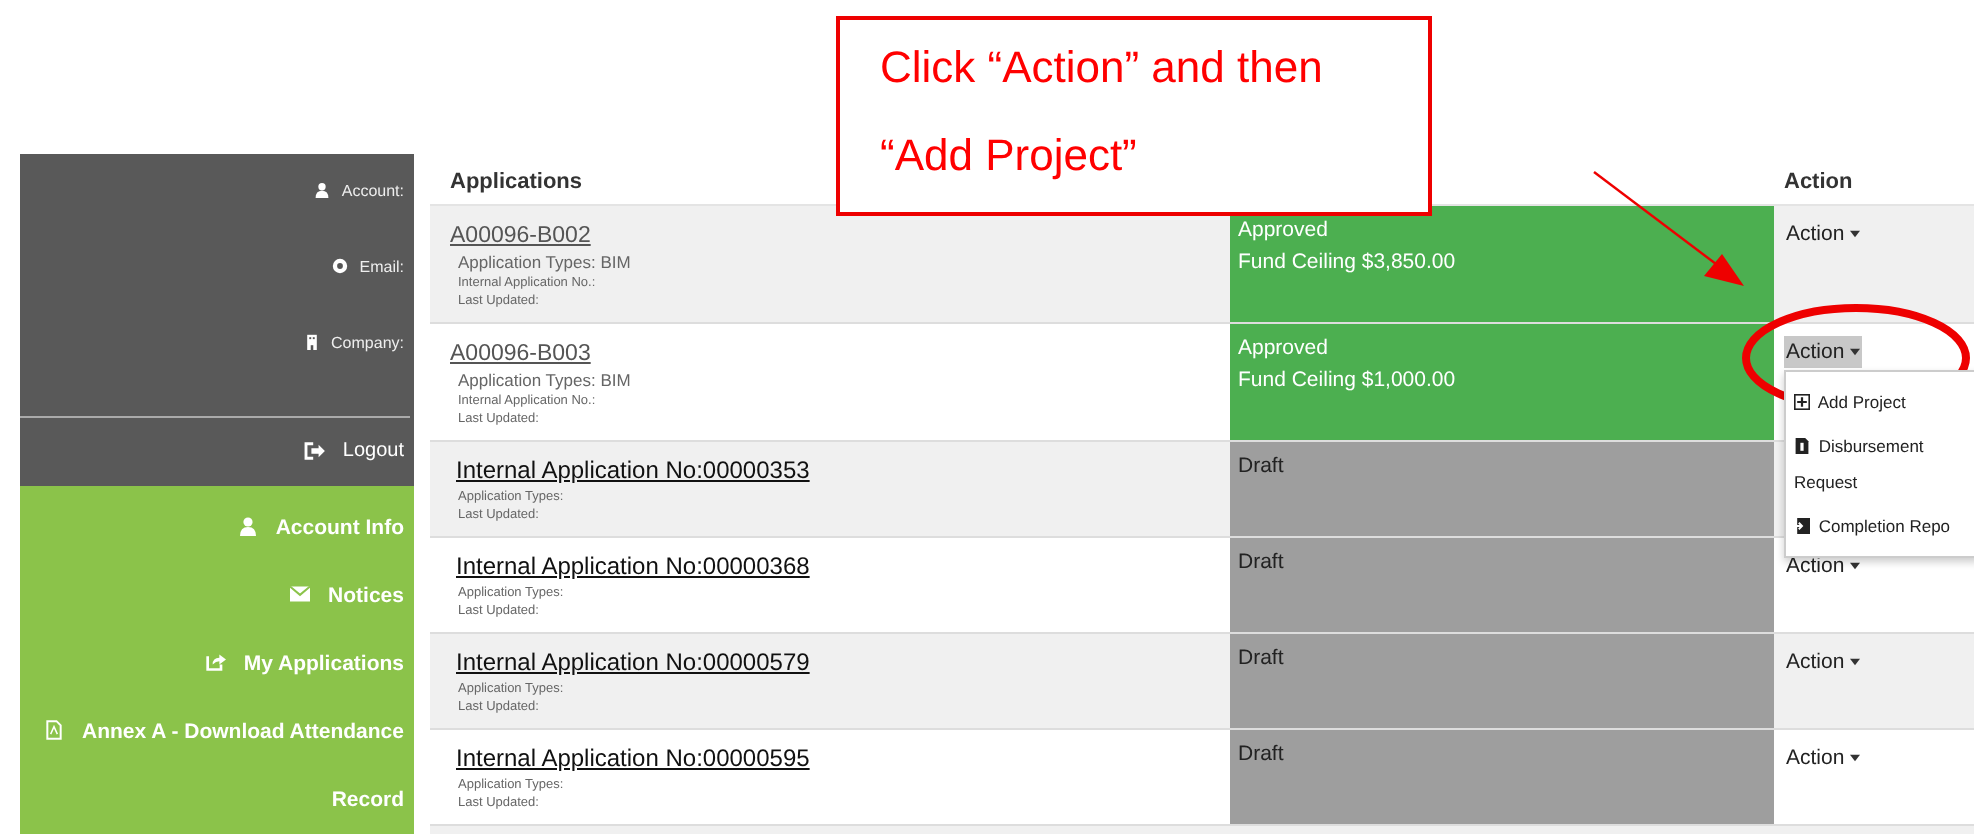 The height and width of the screenshot is (834, 1974). Describe the element at coordinates (1884, 464) in the screenshot. I see `menu-item: Disbursement Request` at that location.